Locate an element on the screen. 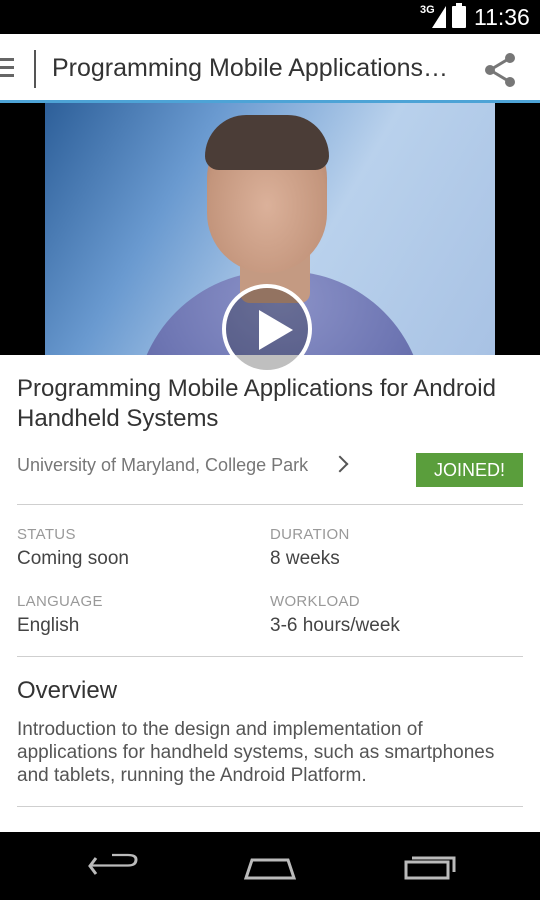  recent-apps-icon is located at coordinates (428, 866).